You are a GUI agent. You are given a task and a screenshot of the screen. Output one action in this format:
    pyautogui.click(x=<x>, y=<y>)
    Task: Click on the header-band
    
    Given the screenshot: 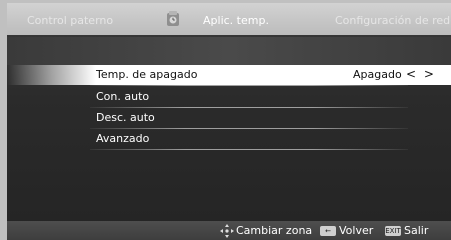 What is the action you would take?
    pyautogui.click(x=229, y=51)
    